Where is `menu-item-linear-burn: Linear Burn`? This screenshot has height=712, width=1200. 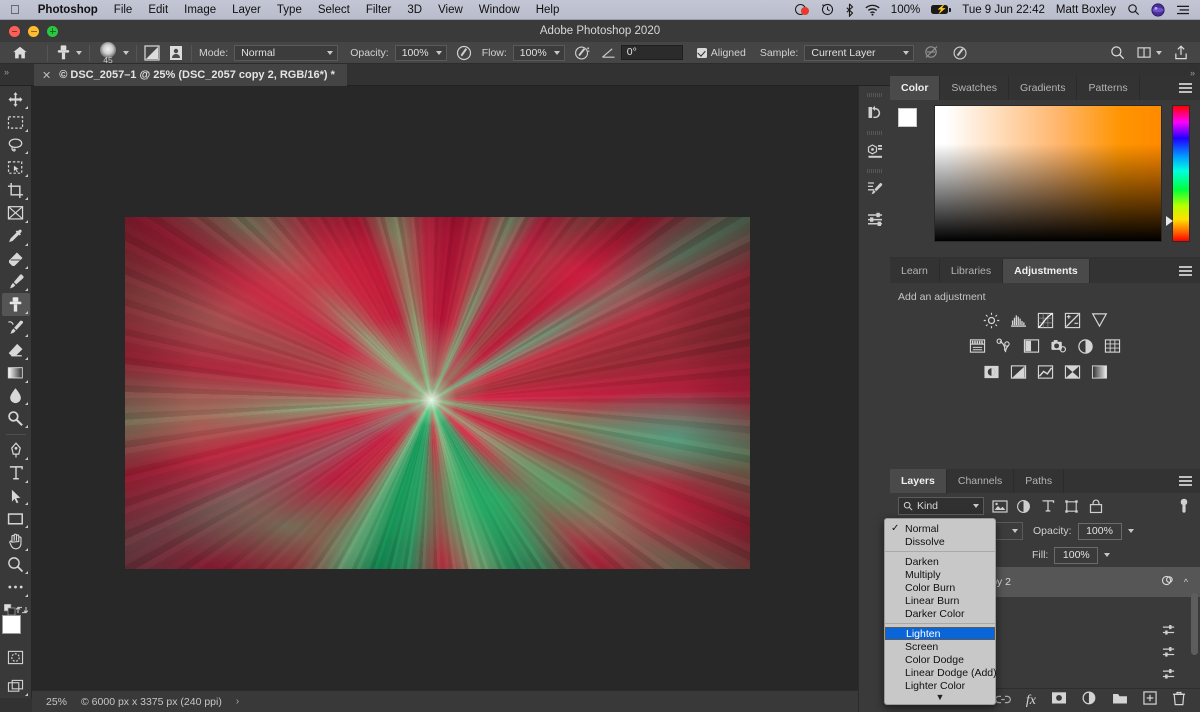 menu-item-linear-burn: Linear Burn is located at coordinates (940, 600).